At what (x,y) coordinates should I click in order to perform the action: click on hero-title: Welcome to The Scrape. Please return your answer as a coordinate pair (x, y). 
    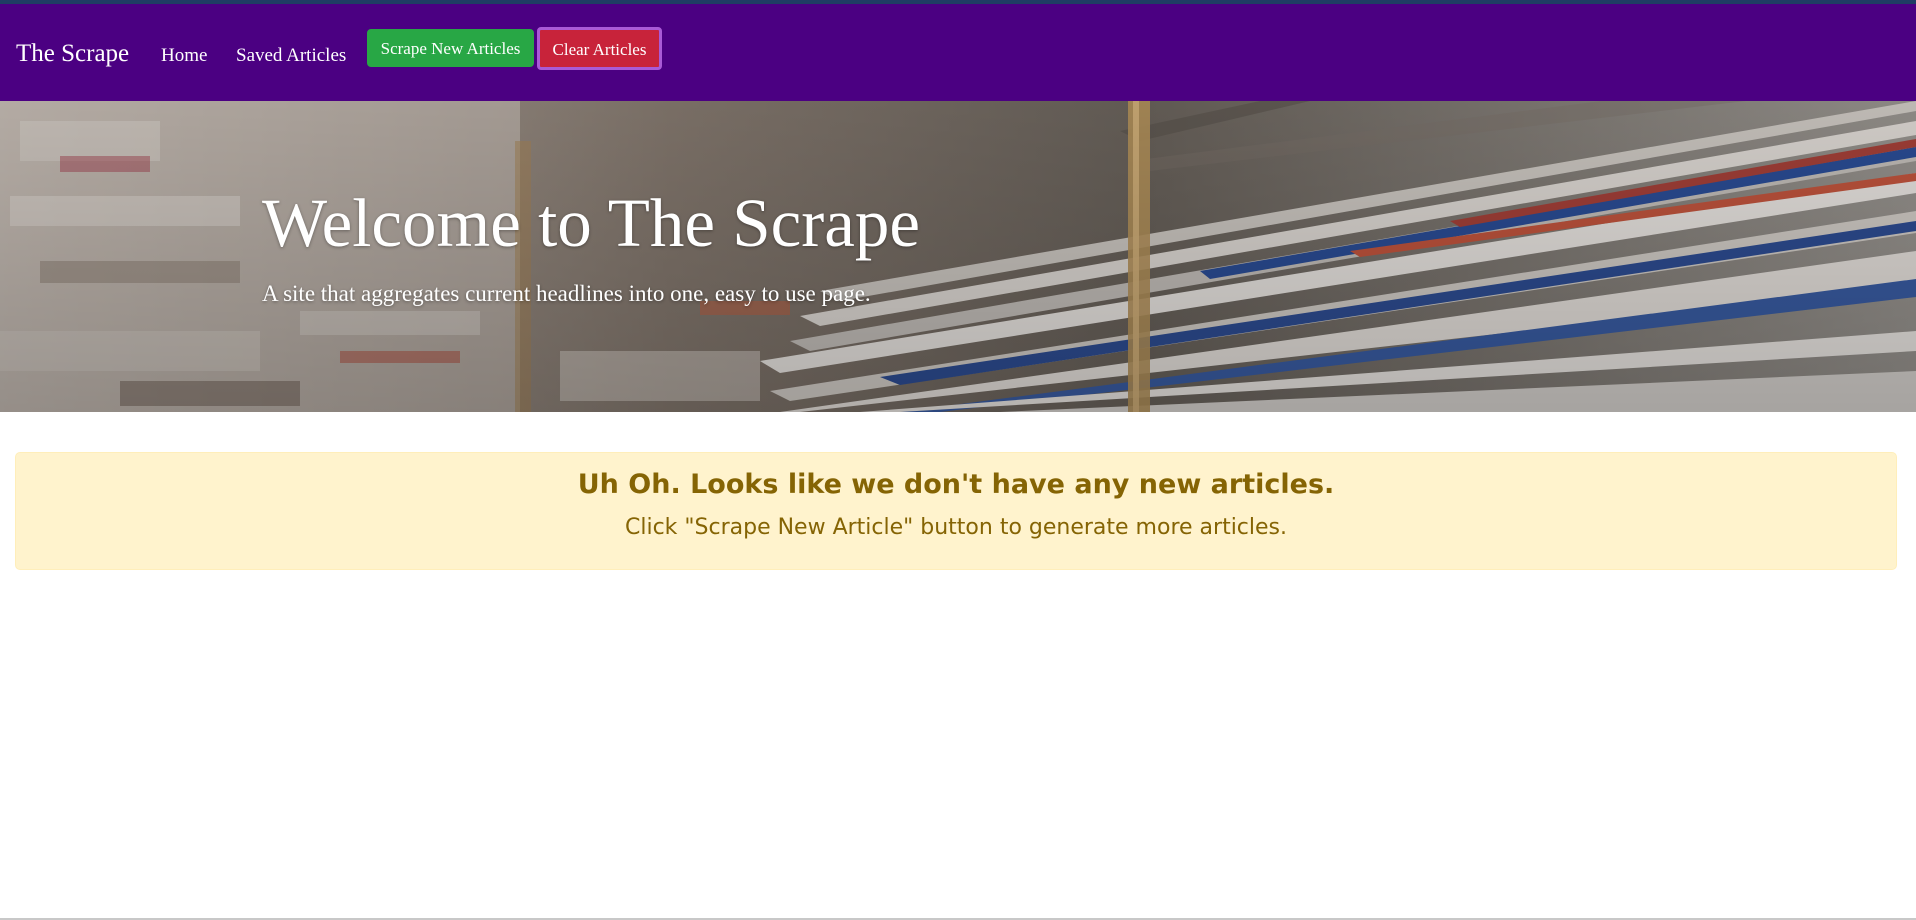
    Looking at the image, I should click on (591, 223).